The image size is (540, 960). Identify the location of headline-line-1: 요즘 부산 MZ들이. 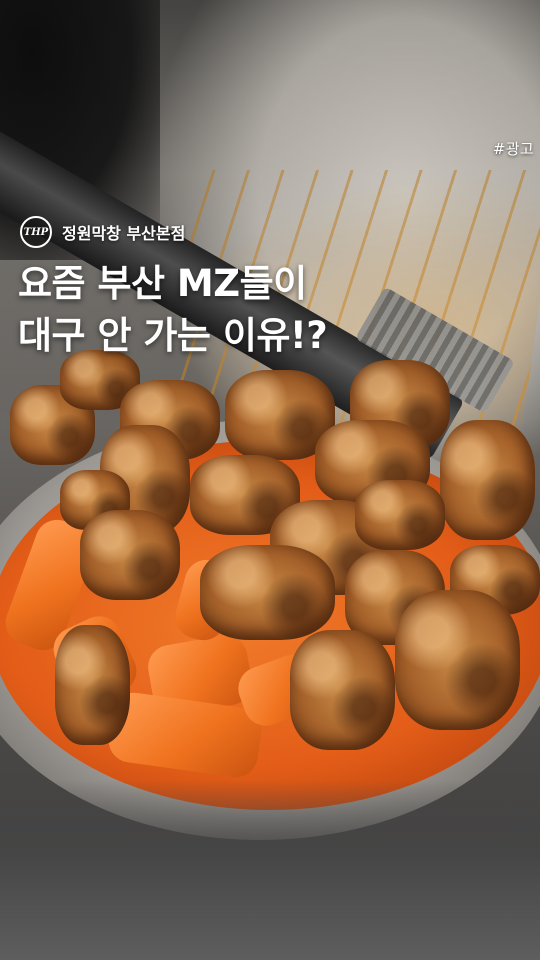
(162, 283).